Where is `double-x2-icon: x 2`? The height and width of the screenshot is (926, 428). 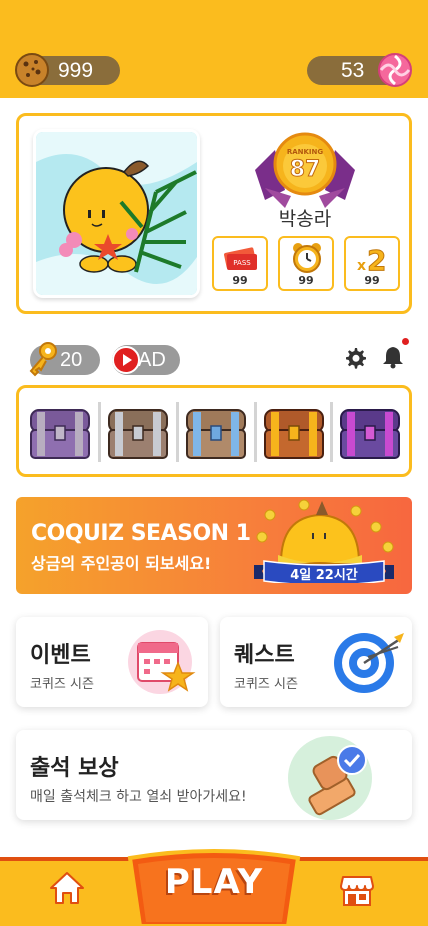
double-x2-icon: x 2 is located at coordinates (372, 259).